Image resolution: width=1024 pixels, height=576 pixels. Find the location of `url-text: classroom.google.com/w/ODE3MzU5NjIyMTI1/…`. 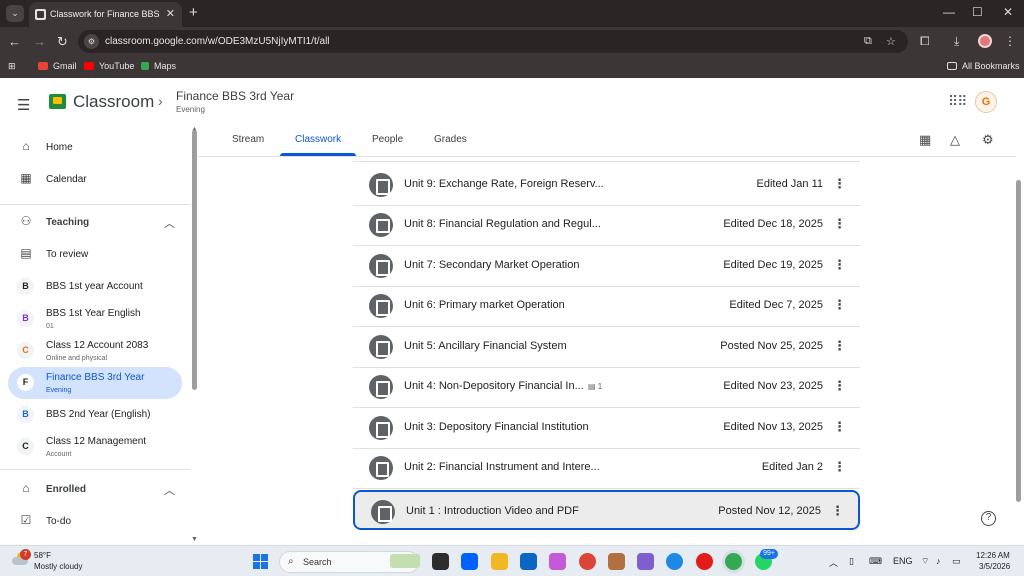

url-text: classroom.google.com/w/ODE3MzU5NjIyMTI1/… is located at coordinates (217, 41).